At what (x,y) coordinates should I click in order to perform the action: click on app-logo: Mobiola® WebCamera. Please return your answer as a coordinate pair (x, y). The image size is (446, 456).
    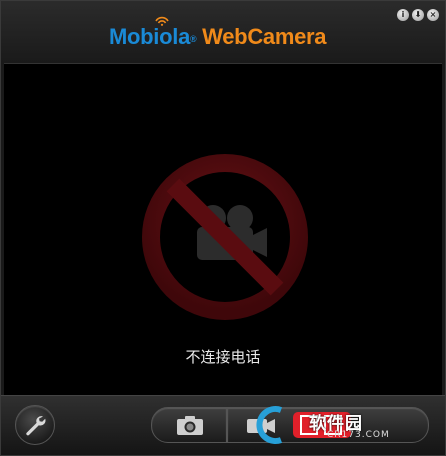
    Looking at the image, I should click on (218, 37).